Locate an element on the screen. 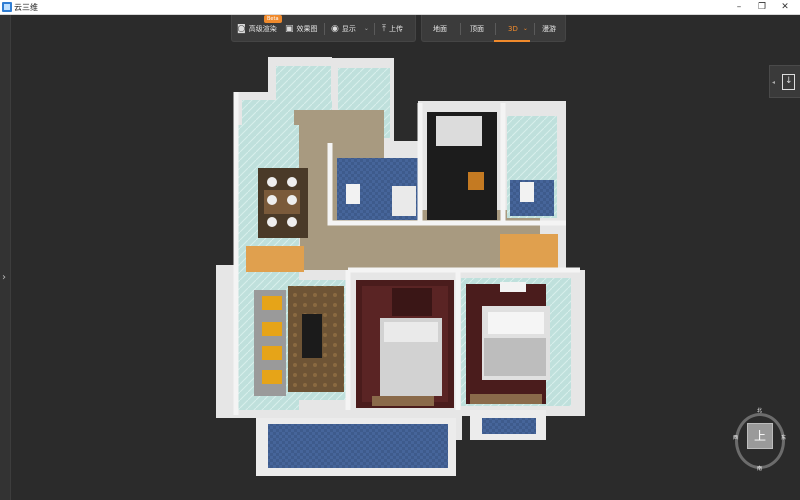  display-dropdown: ◉ 显示 ⌄ is located at coordinates (350, 28).